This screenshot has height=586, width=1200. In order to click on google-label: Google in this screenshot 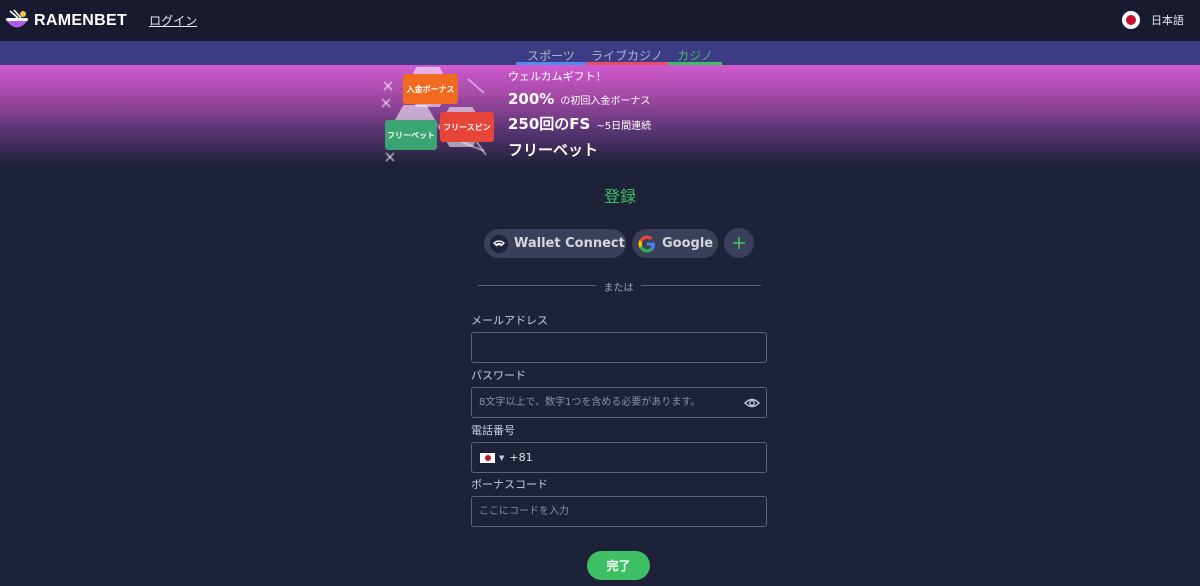, I will do `click(688, 243)`.